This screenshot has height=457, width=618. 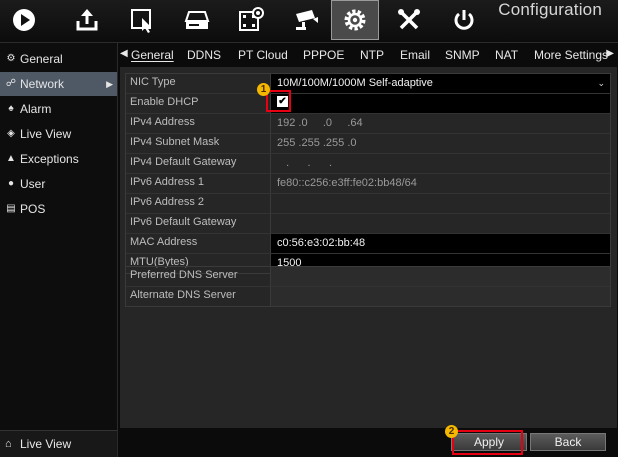 I want to click on manual-icon, so click(x=141, y=21).